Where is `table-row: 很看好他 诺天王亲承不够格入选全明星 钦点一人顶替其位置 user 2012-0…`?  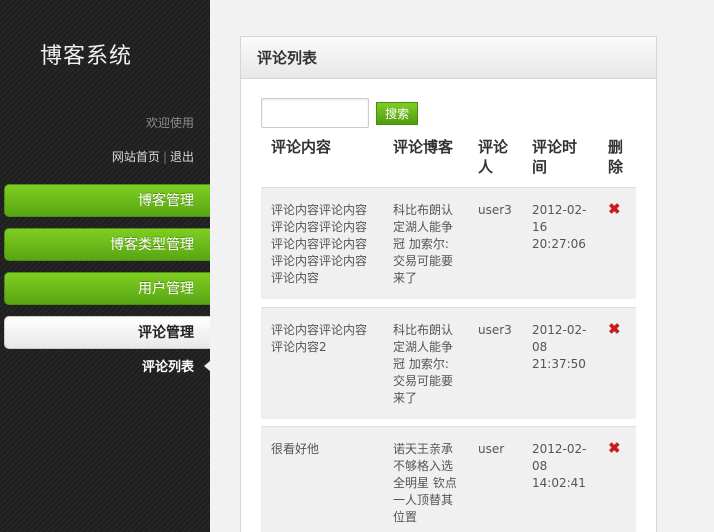
table-row: 很看好他 诺天王亲承不够格入选全明星 钦点一人顶替其位置 user 2012-0… is located at coordinates (448, 479).